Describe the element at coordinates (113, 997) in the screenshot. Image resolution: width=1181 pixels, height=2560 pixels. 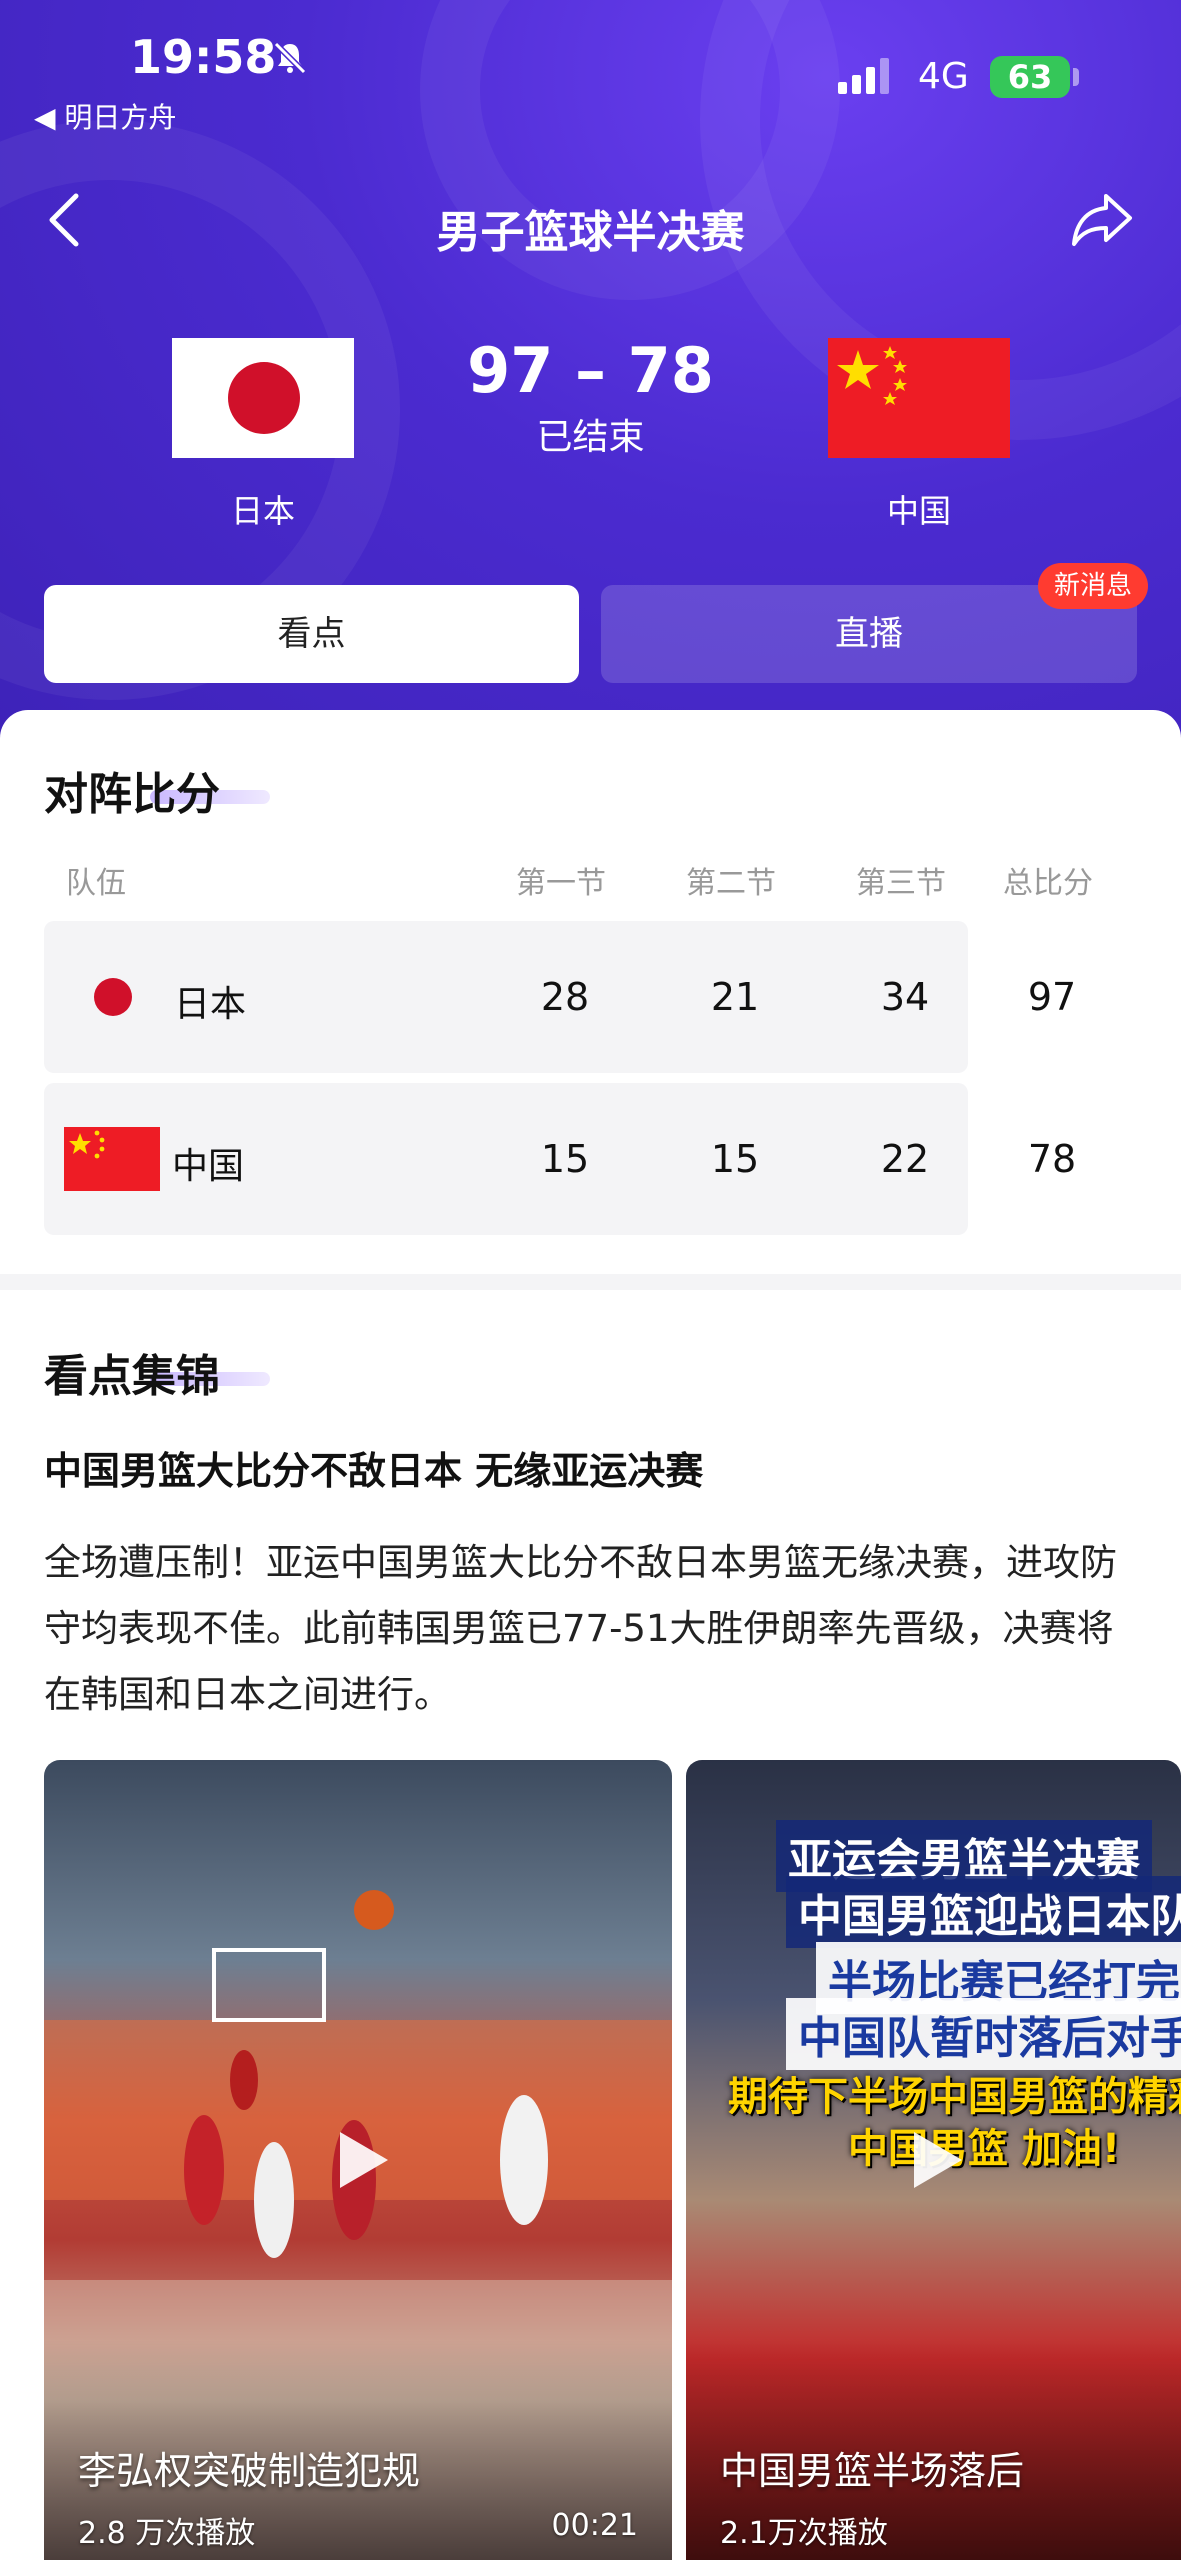
I see `japan-mini-flag` at that location.